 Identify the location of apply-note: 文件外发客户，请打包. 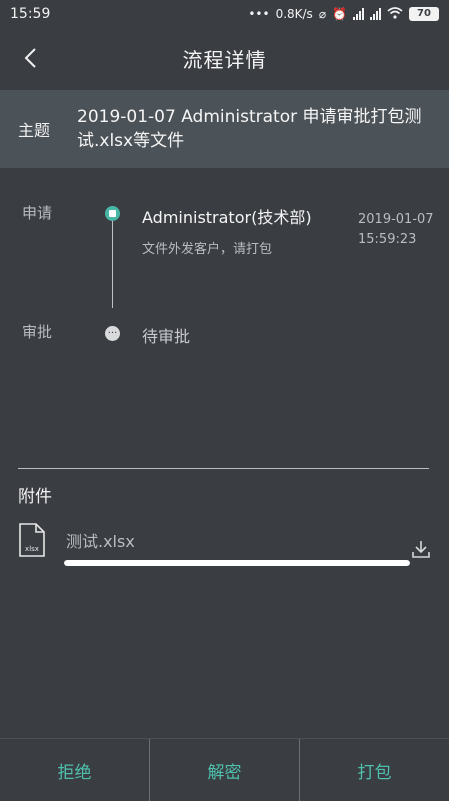
(207, 249).